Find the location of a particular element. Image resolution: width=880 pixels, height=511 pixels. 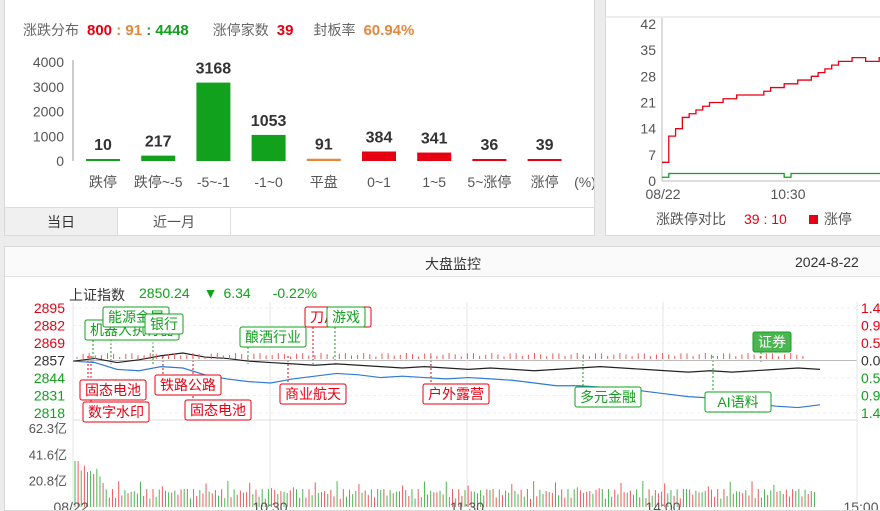

monitor-date: 2024-8-22 is located at coordinates (827, 262).